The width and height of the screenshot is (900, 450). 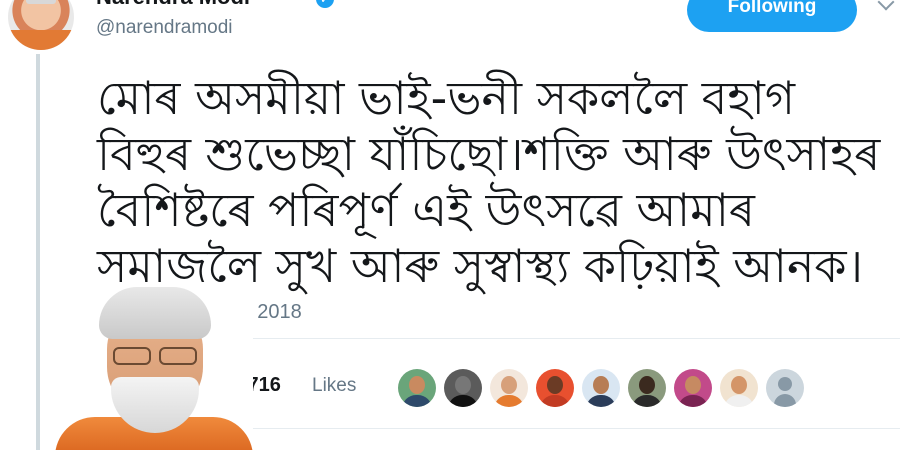 I want to click on liker-avatars, so click(x=601, y=388).